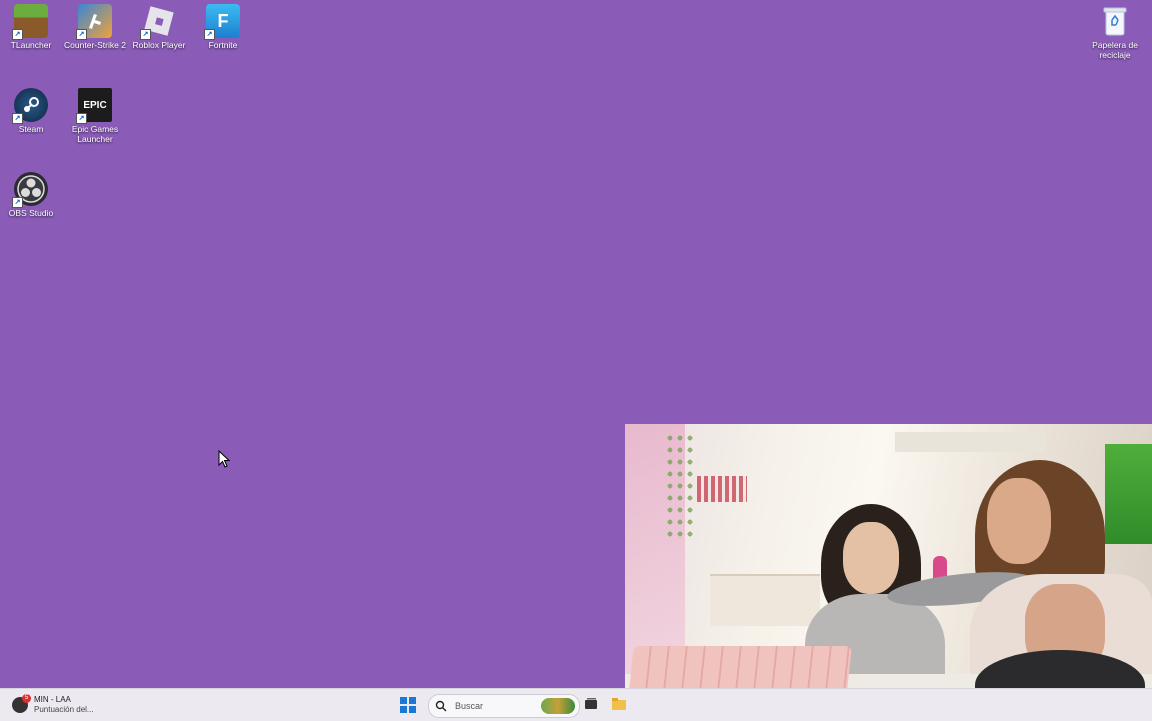 The width and height of the screenshot is (1152, 721). What do you see at coordinates (442, 706) in the screenshot?
I see `search-icon` at bounding box center [442, 706].